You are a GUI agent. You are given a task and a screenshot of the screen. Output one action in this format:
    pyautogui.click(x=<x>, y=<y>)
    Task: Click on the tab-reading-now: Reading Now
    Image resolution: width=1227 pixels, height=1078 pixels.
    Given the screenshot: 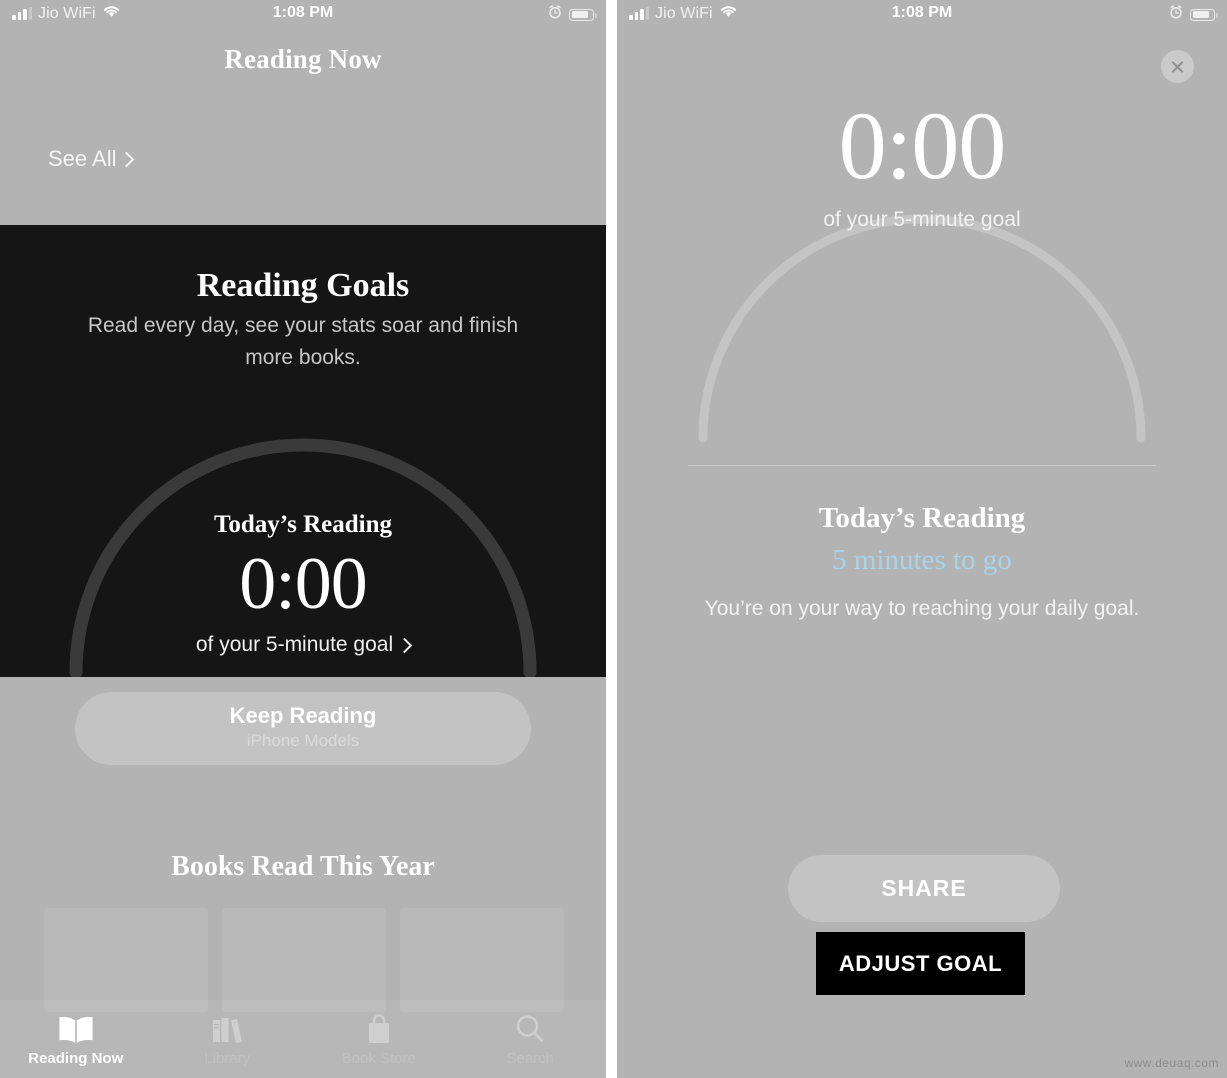 What is the action you would take?
    pyautogui.click(x=76, y=1038)
    